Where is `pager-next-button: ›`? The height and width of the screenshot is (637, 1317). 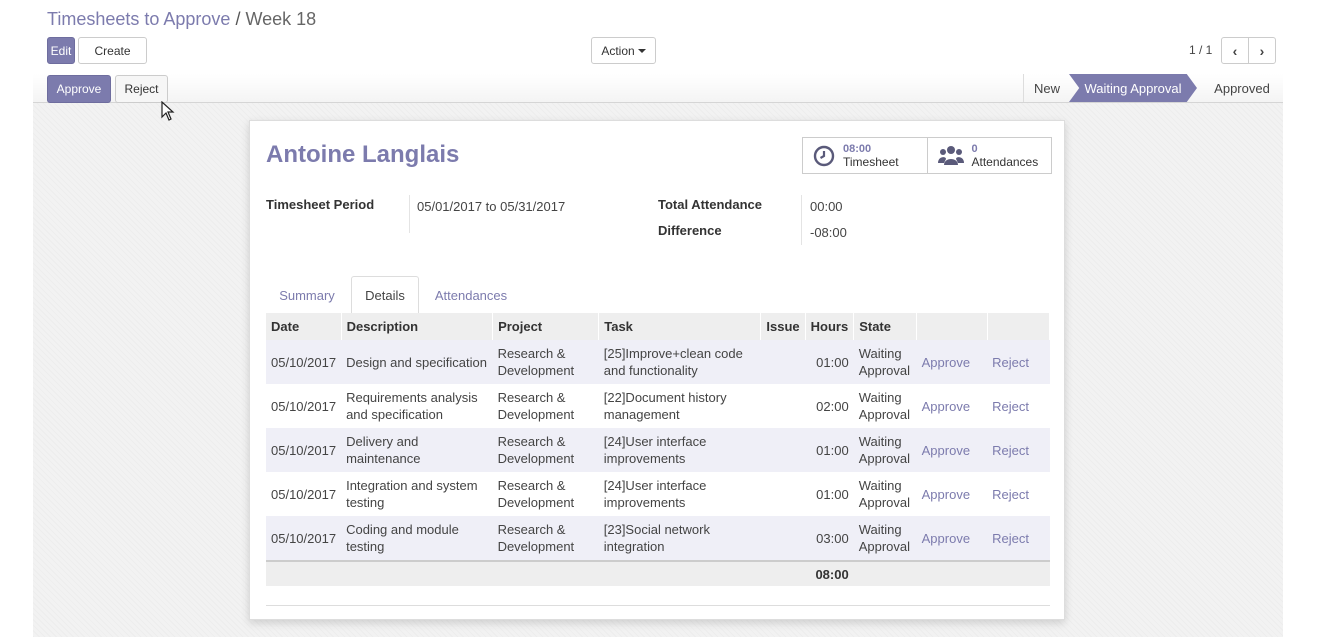
pager-next-button: › is located at coordinates (1262, 50).